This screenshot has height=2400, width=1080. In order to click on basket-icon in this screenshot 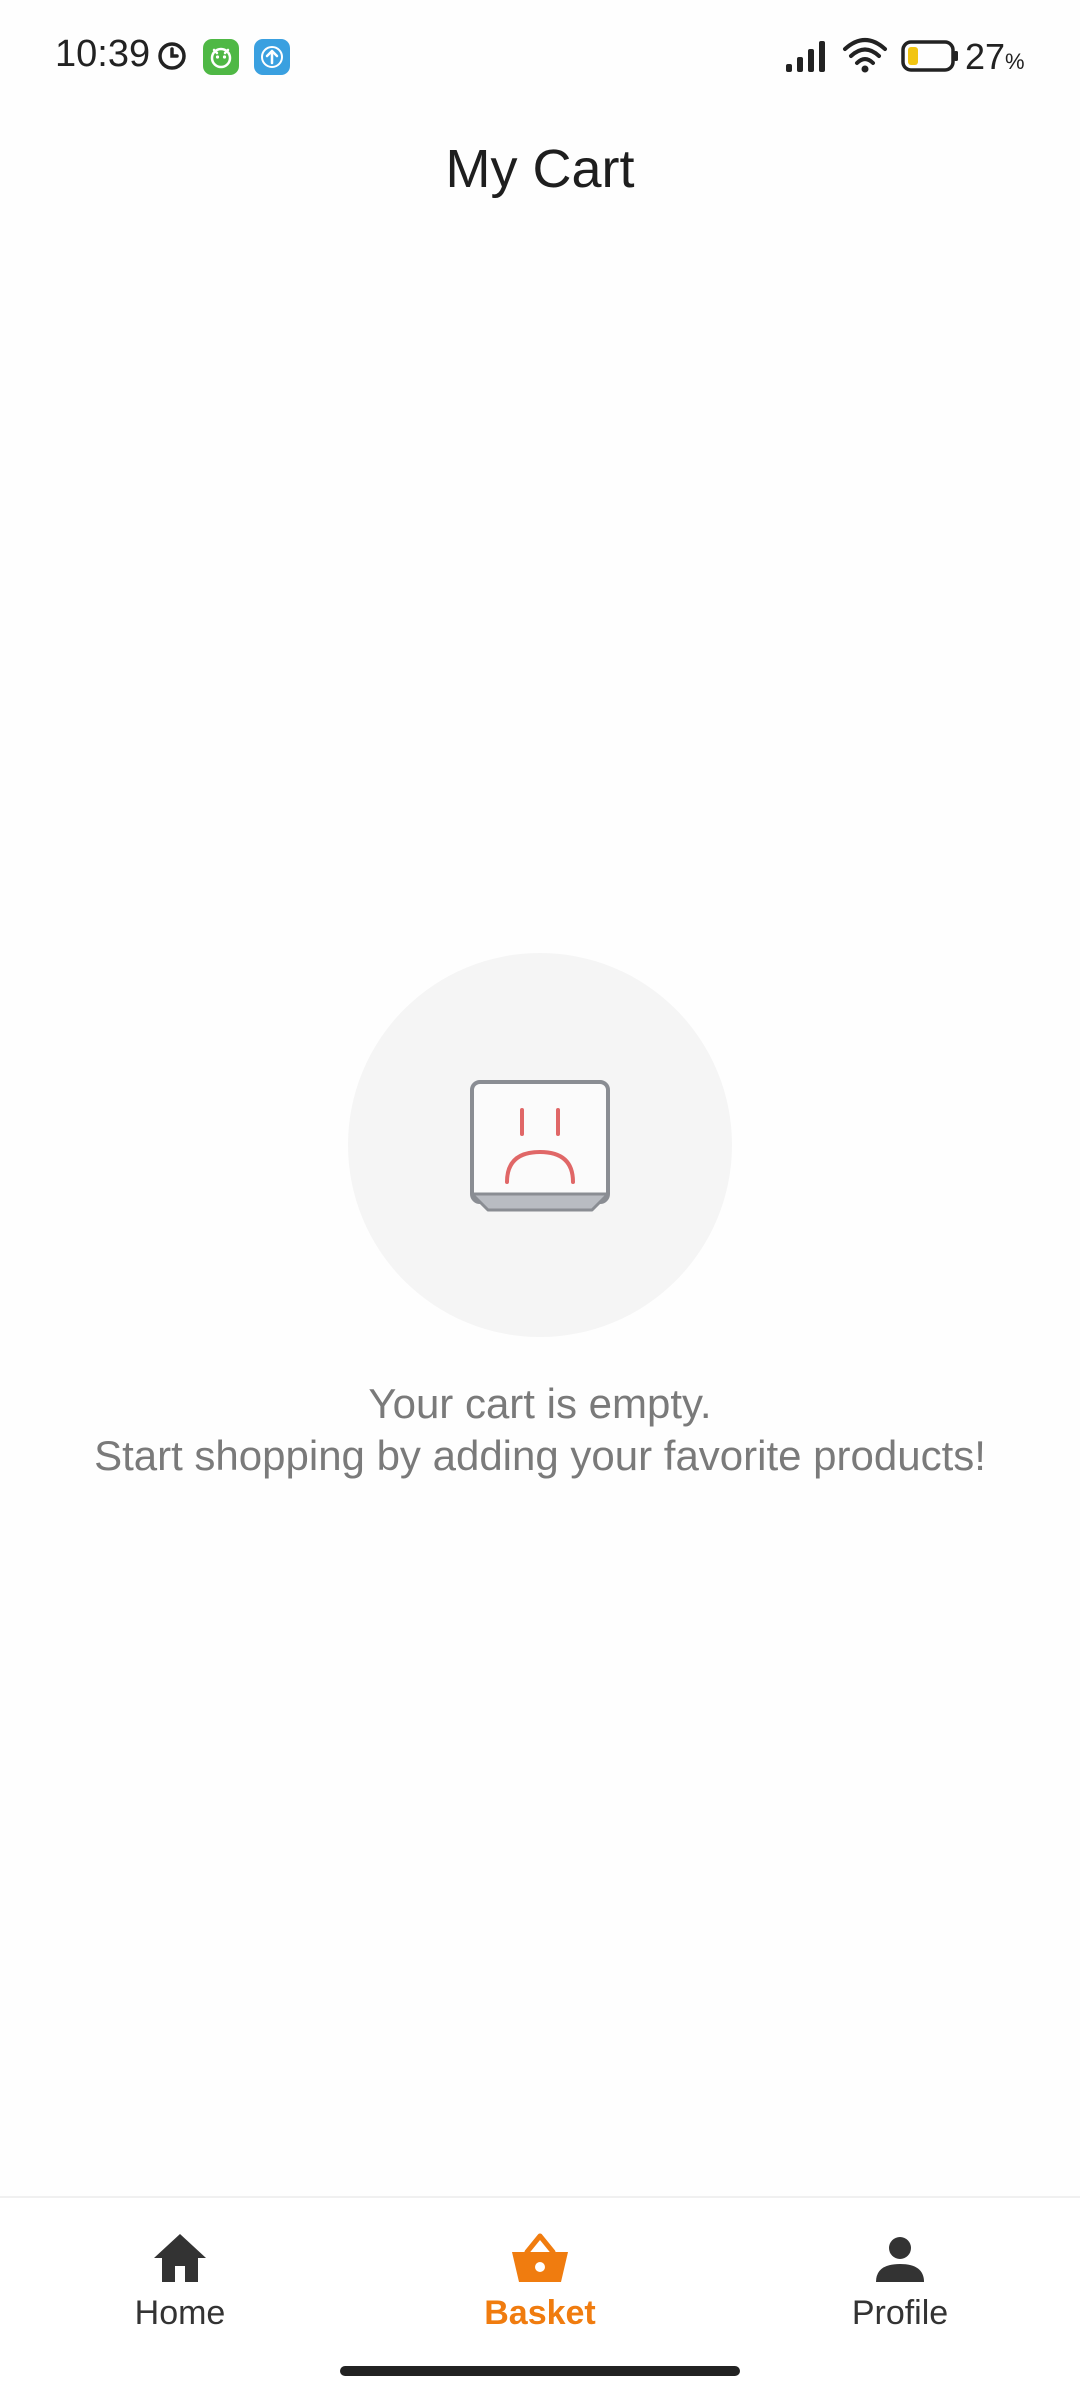, I will do `click(540, 2257)`.